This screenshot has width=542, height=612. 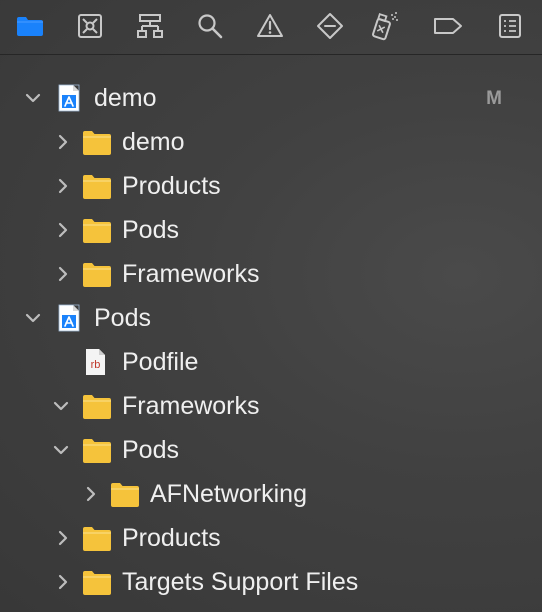 I want to click on find-navigator-button, so click(x=210, y=26).